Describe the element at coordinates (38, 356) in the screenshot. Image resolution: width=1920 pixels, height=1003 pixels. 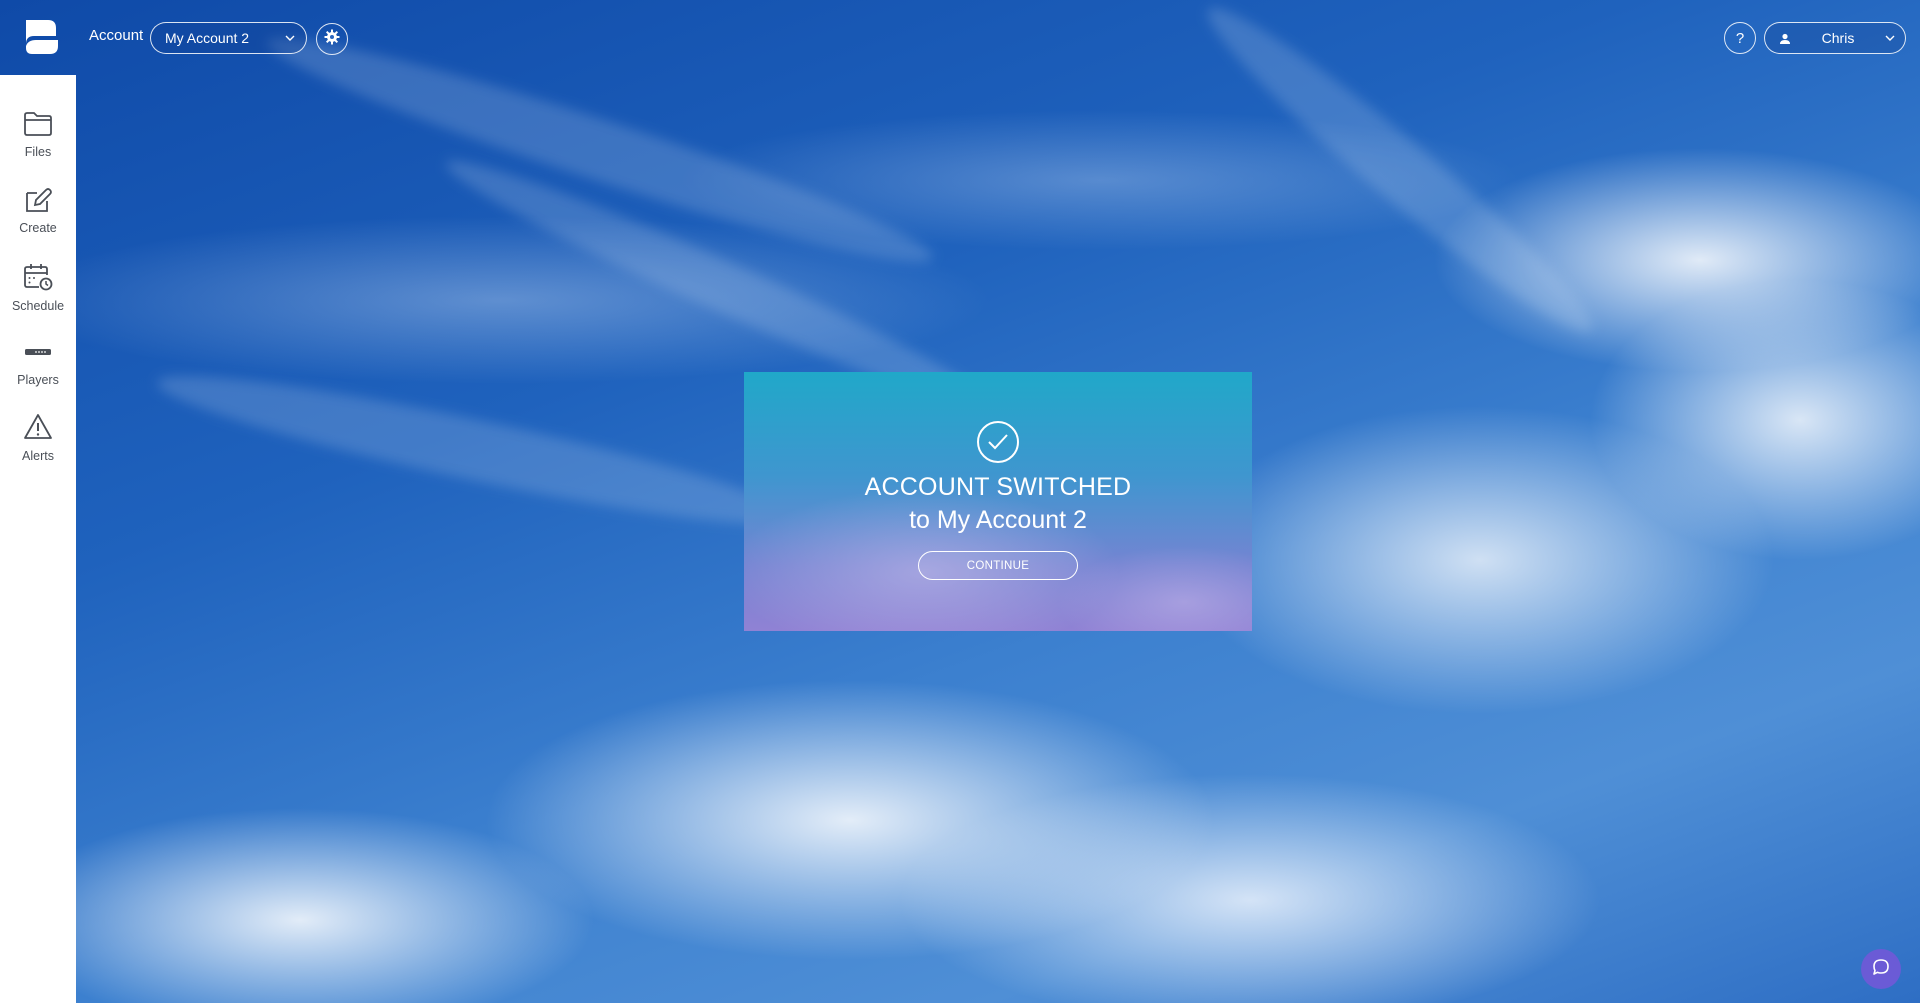
I see `player-device-icon` at that location.